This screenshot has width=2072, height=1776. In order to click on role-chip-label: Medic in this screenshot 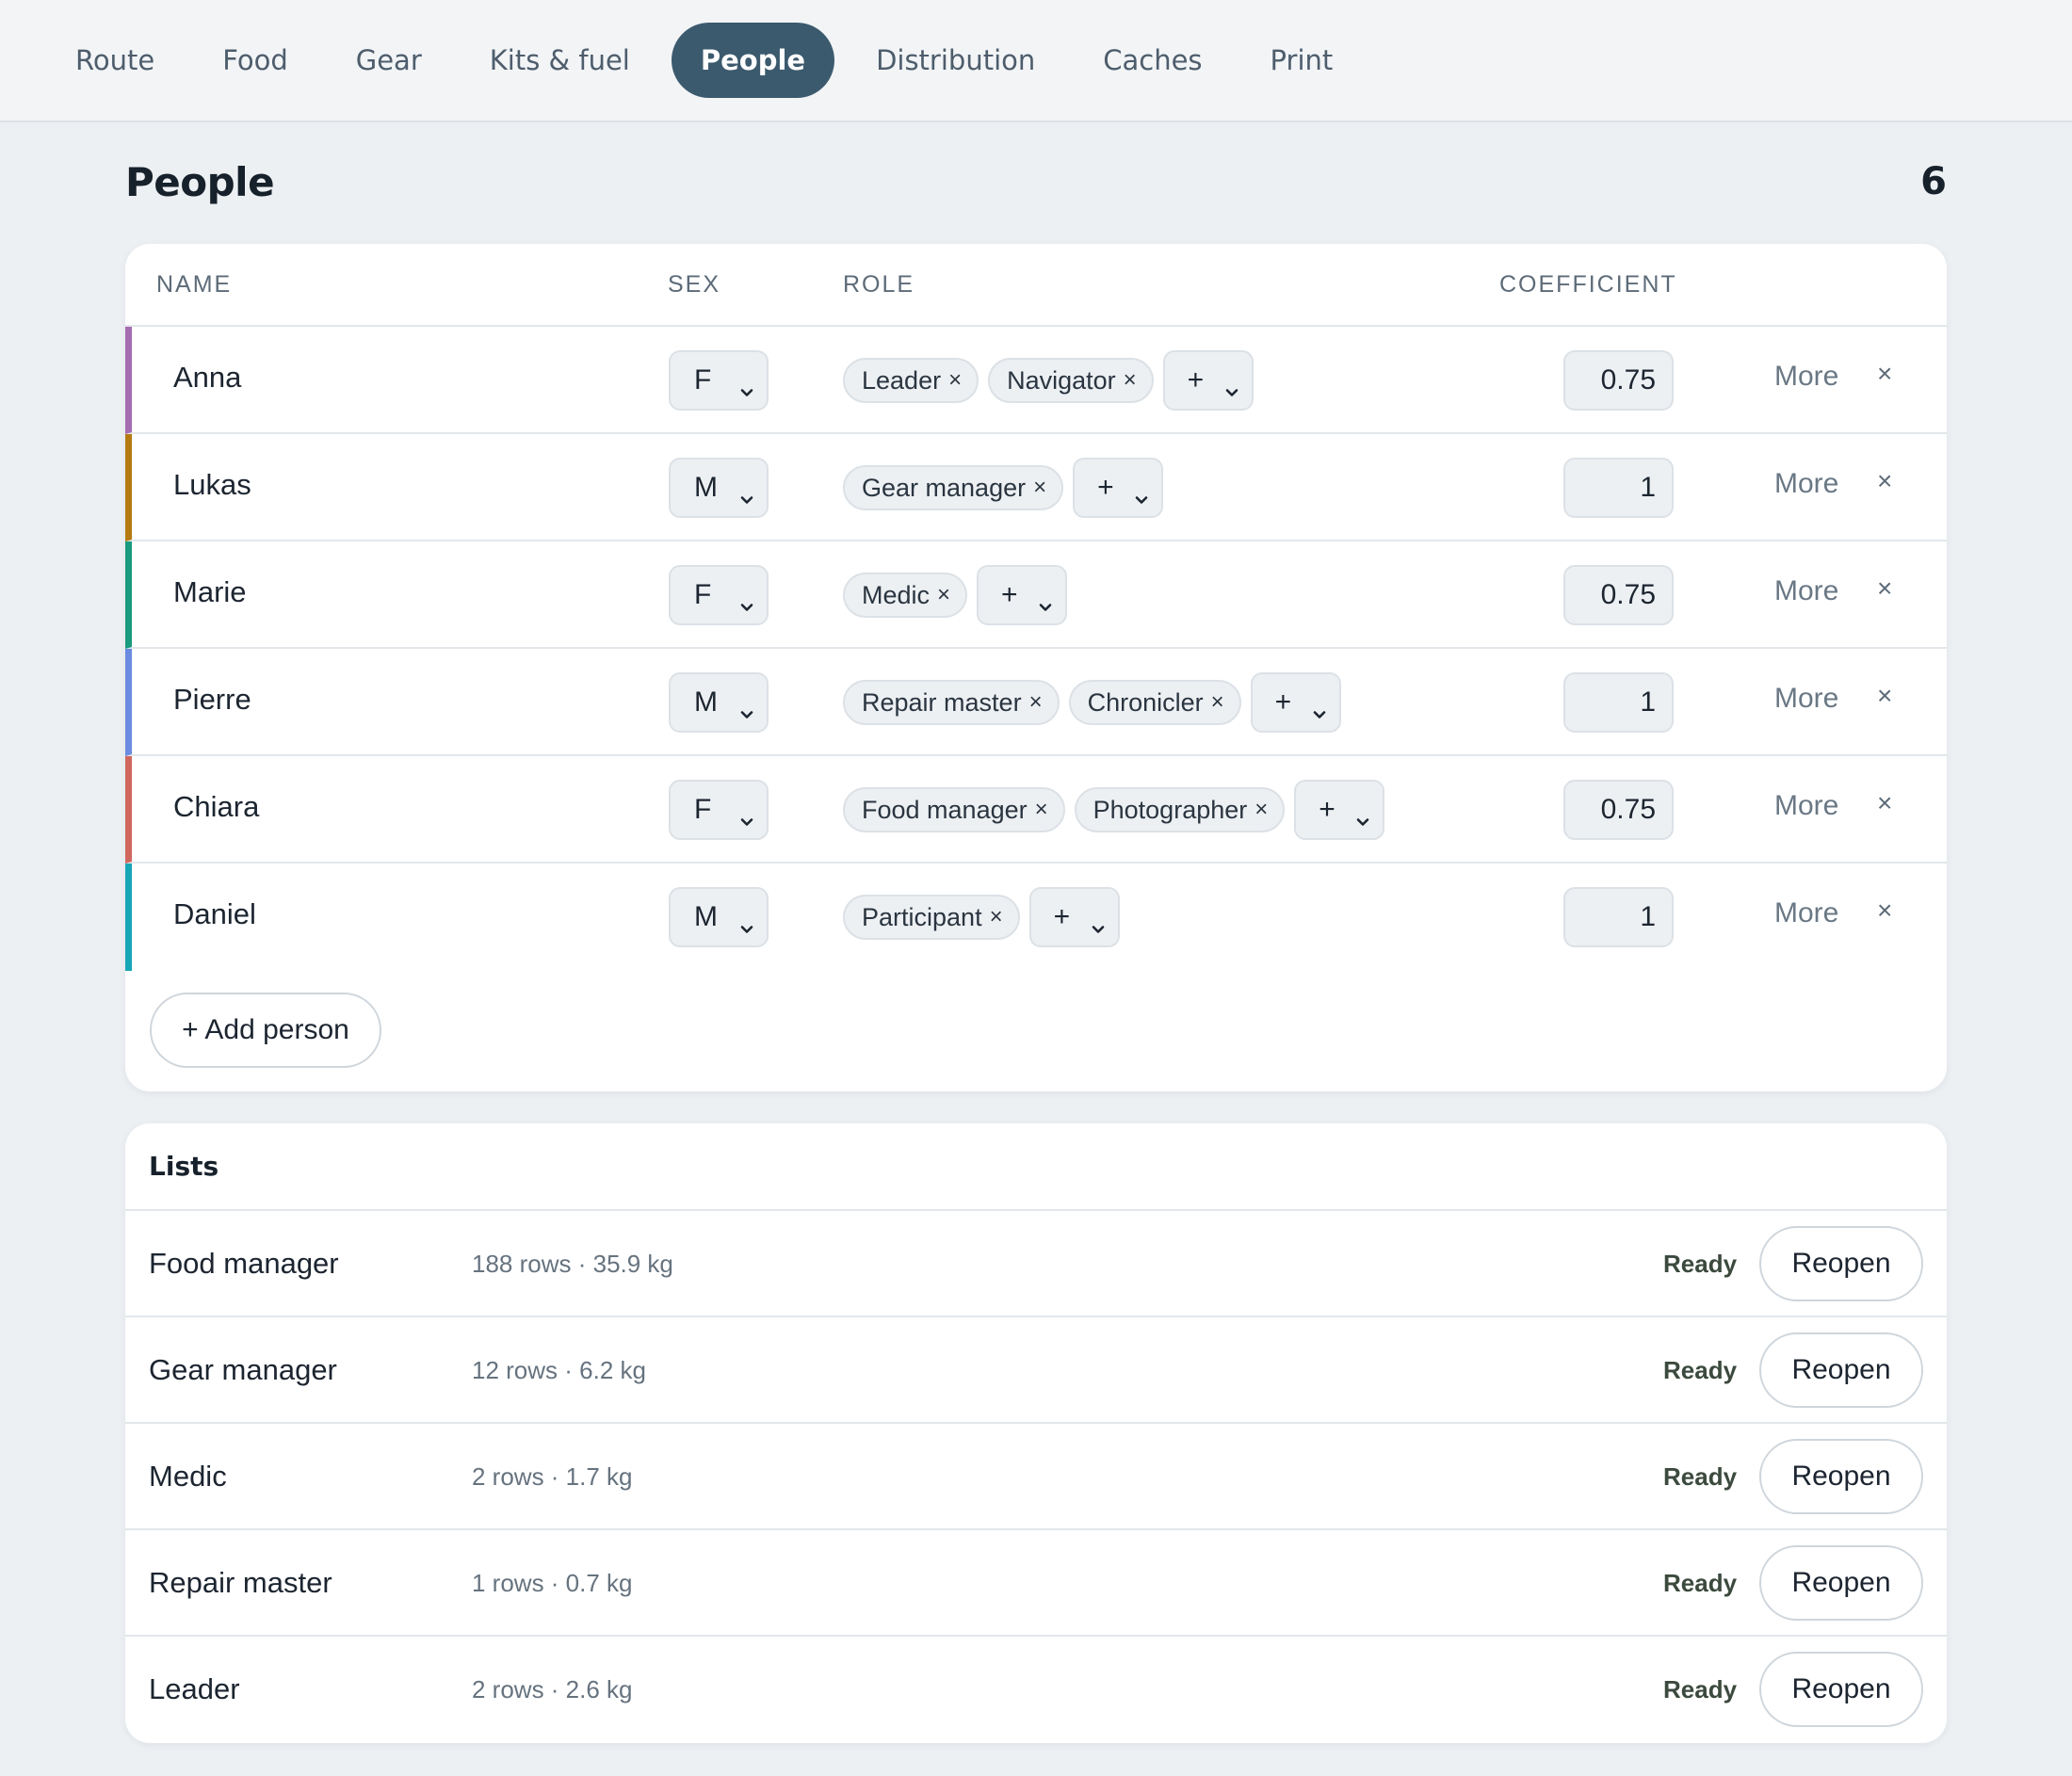, I will do `click(897, 594)`.